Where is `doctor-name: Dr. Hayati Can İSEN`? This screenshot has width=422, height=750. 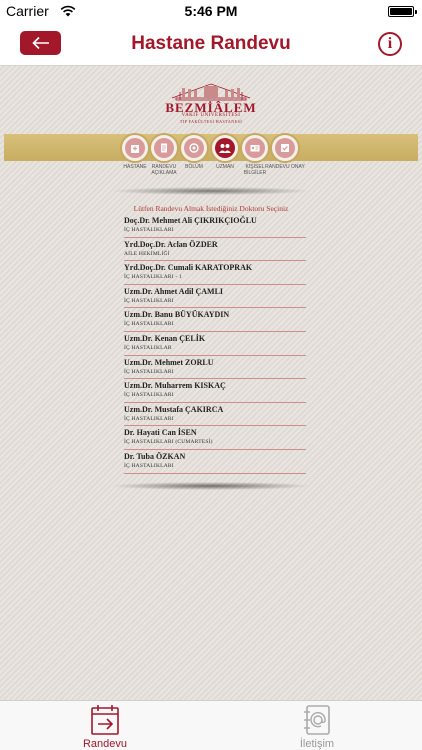 doctor-name: Dr. Hayati Can İSEN is located at coordinates (160, 433).